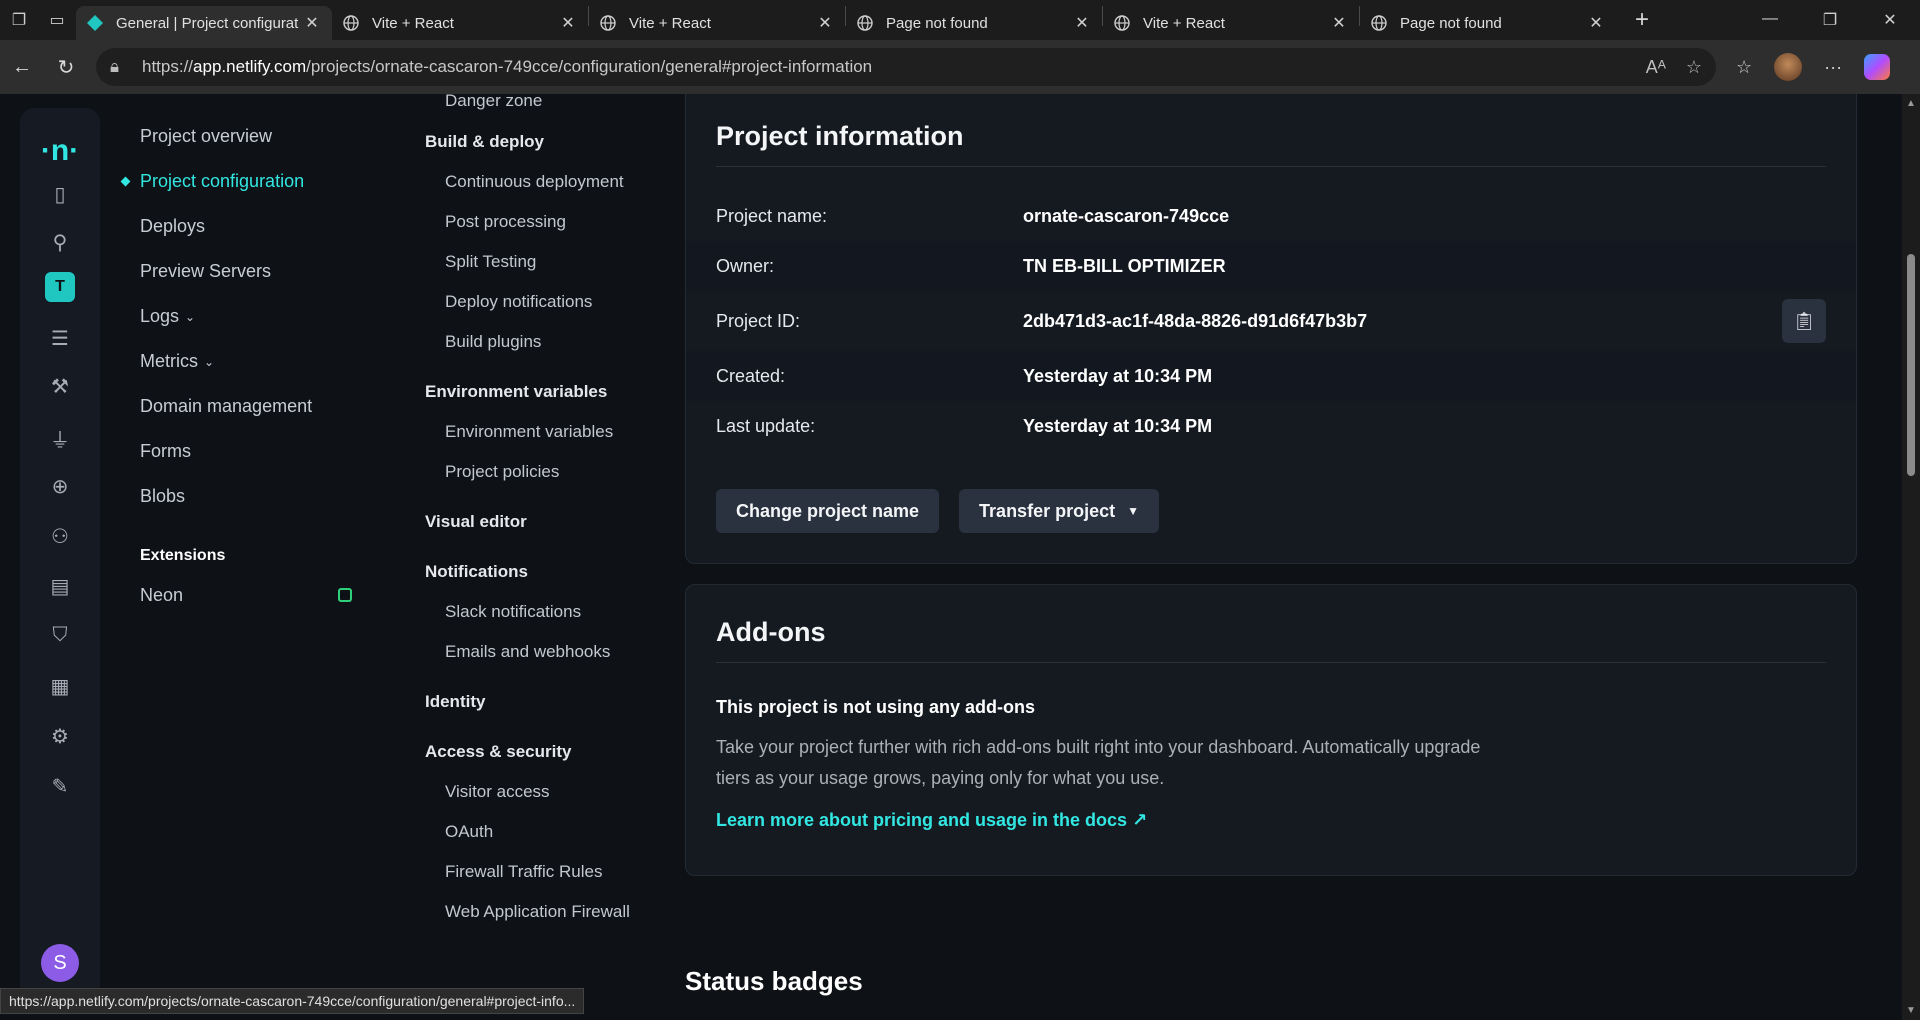 The width and height of the screenshot is (1920, 1020). I want to click on subnav-link-web-application-firewall: Web Application Firewall, so click(540, 912).